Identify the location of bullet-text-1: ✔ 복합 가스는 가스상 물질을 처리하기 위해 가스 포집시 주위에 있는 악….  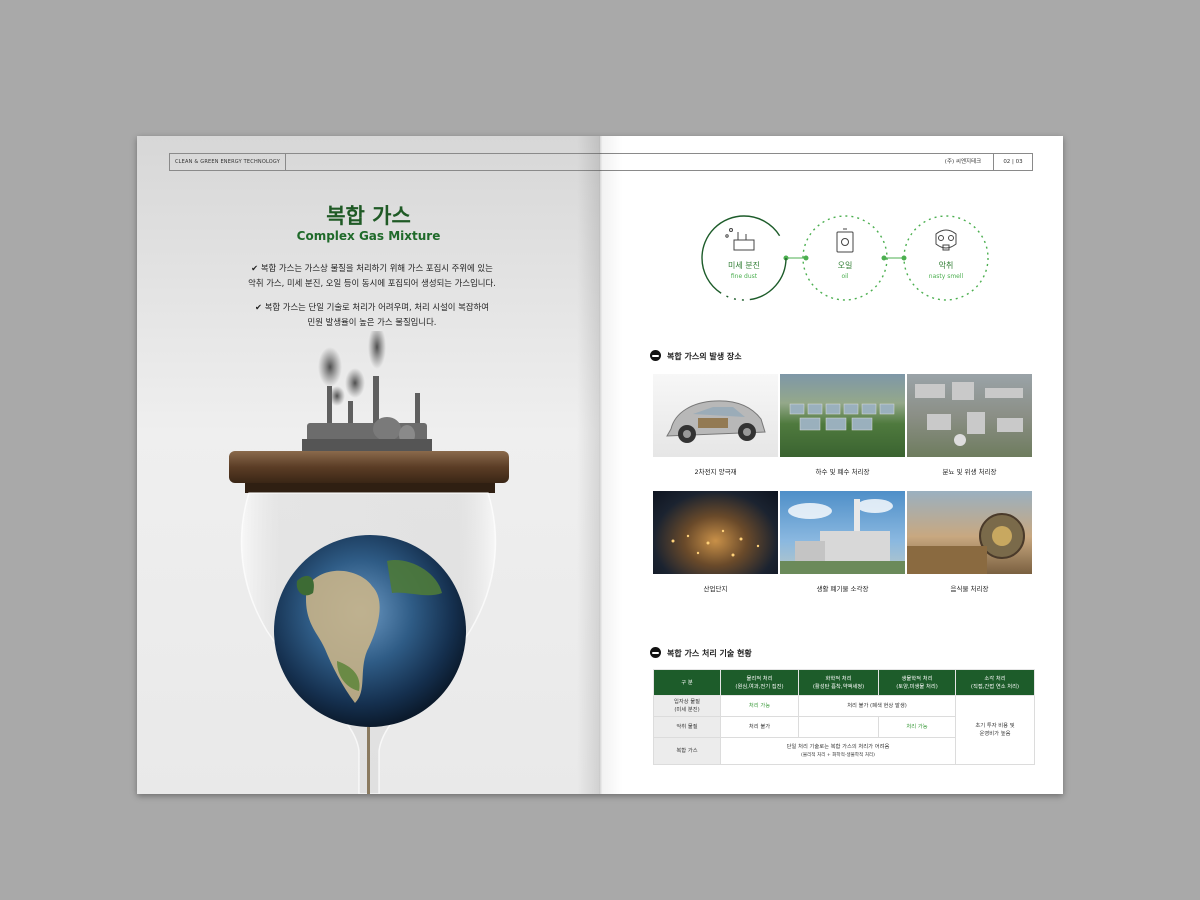
(372, 276).